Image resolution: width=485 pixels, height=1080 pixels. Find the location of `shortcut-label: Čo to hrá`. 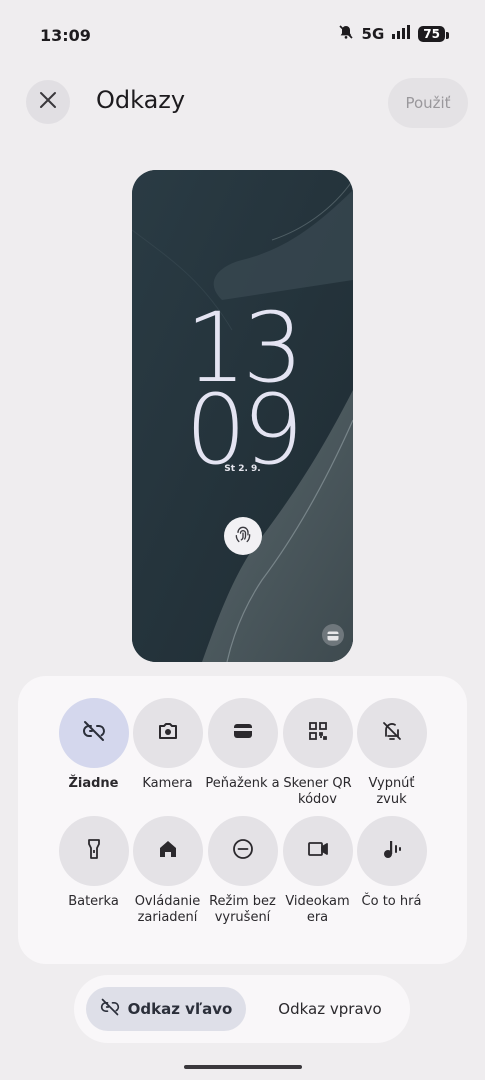

shortcut-label: Čo to hrá is located at coordinates (391, 901).